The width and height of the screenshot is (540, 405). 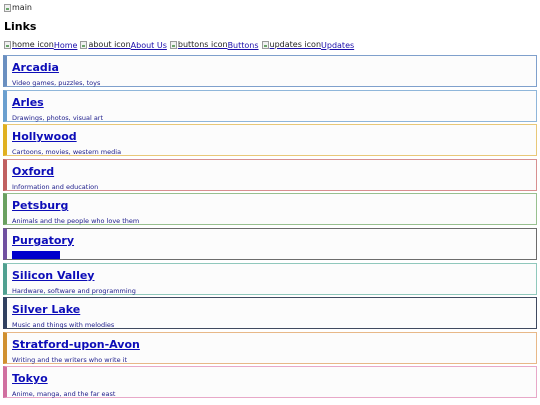 I want to click on link-card-arles: Arles Drawings, photos, visual art, so click(x=270, y=105).